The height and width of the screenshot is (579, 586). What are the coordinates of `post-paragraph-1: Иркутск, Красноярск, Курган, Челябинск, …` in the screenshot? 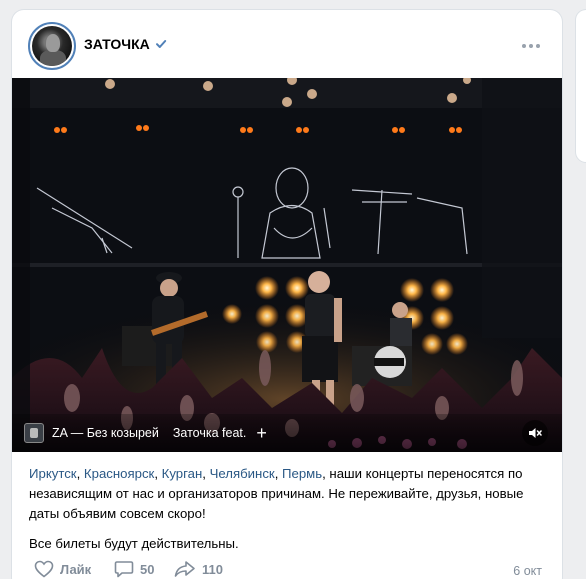 It's located at (276, 493).